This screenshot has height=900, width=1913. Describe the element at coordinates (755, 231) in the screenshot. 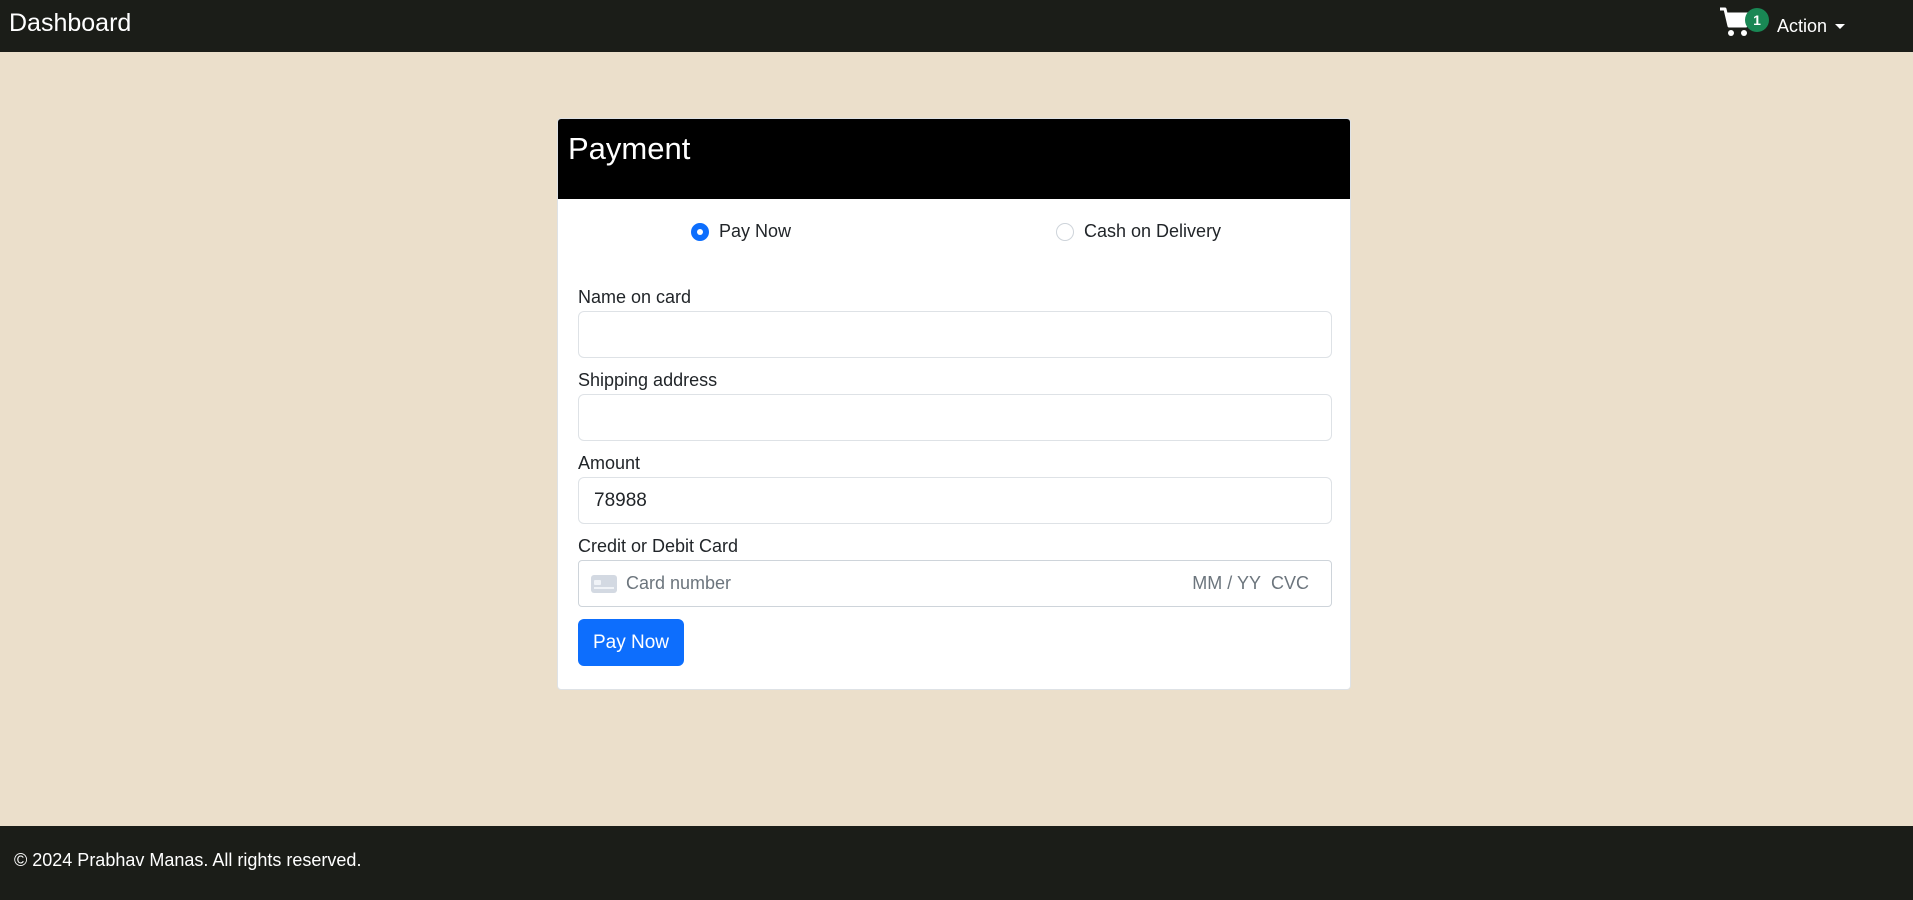

I see `radio-pay-now-label: Pay Now` at that location.